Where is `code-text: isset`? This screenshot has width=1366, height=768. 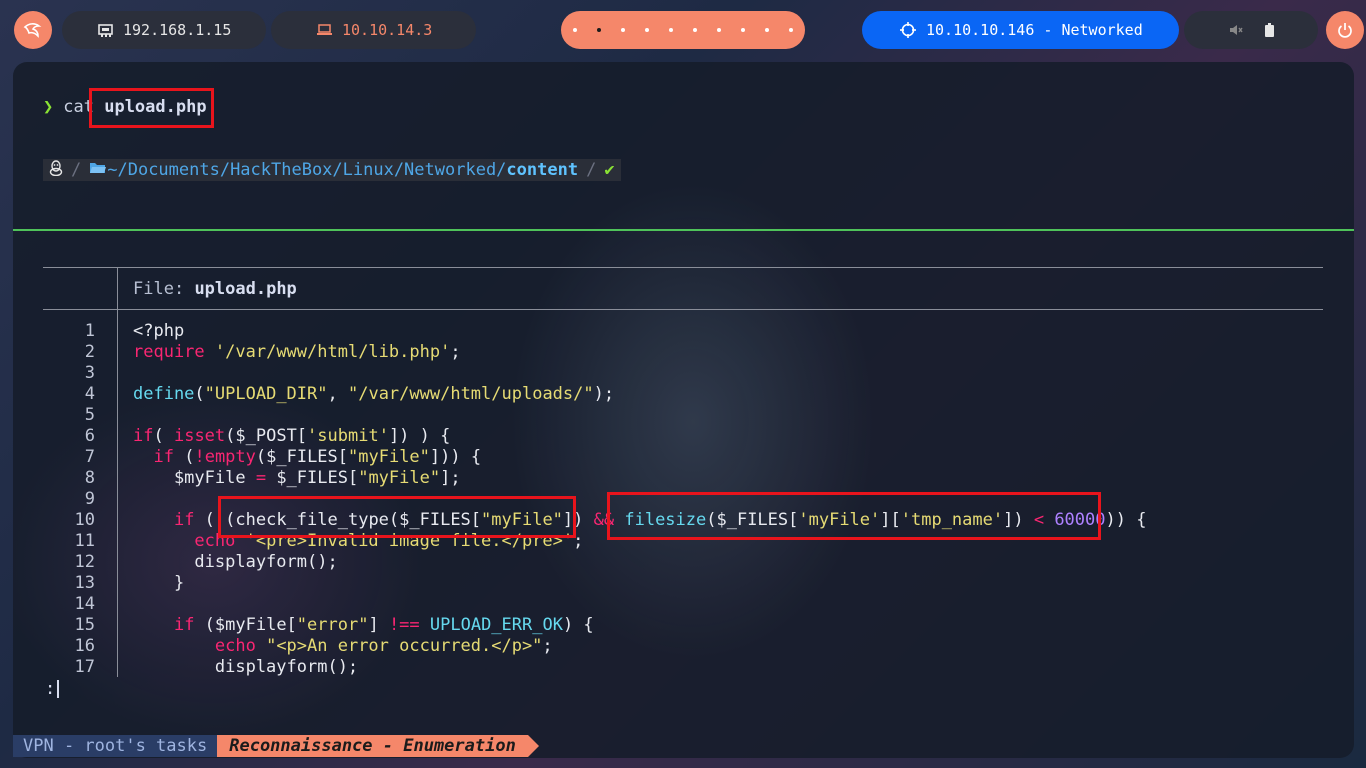 code-text: isset is located at coordinates (199, 436).